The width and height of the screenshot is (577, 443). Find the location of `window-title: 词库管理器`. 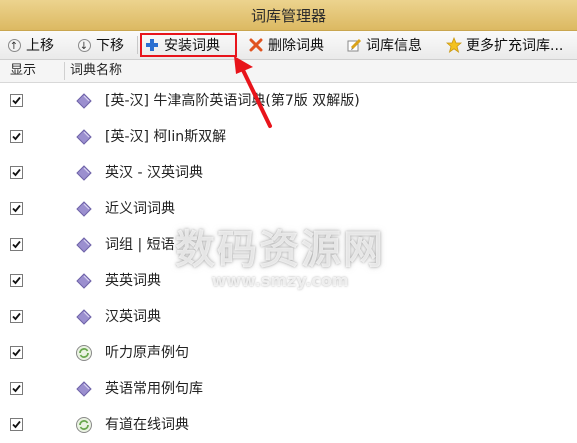

window-title: 词库管理器 is located at coordinates (288, 15).